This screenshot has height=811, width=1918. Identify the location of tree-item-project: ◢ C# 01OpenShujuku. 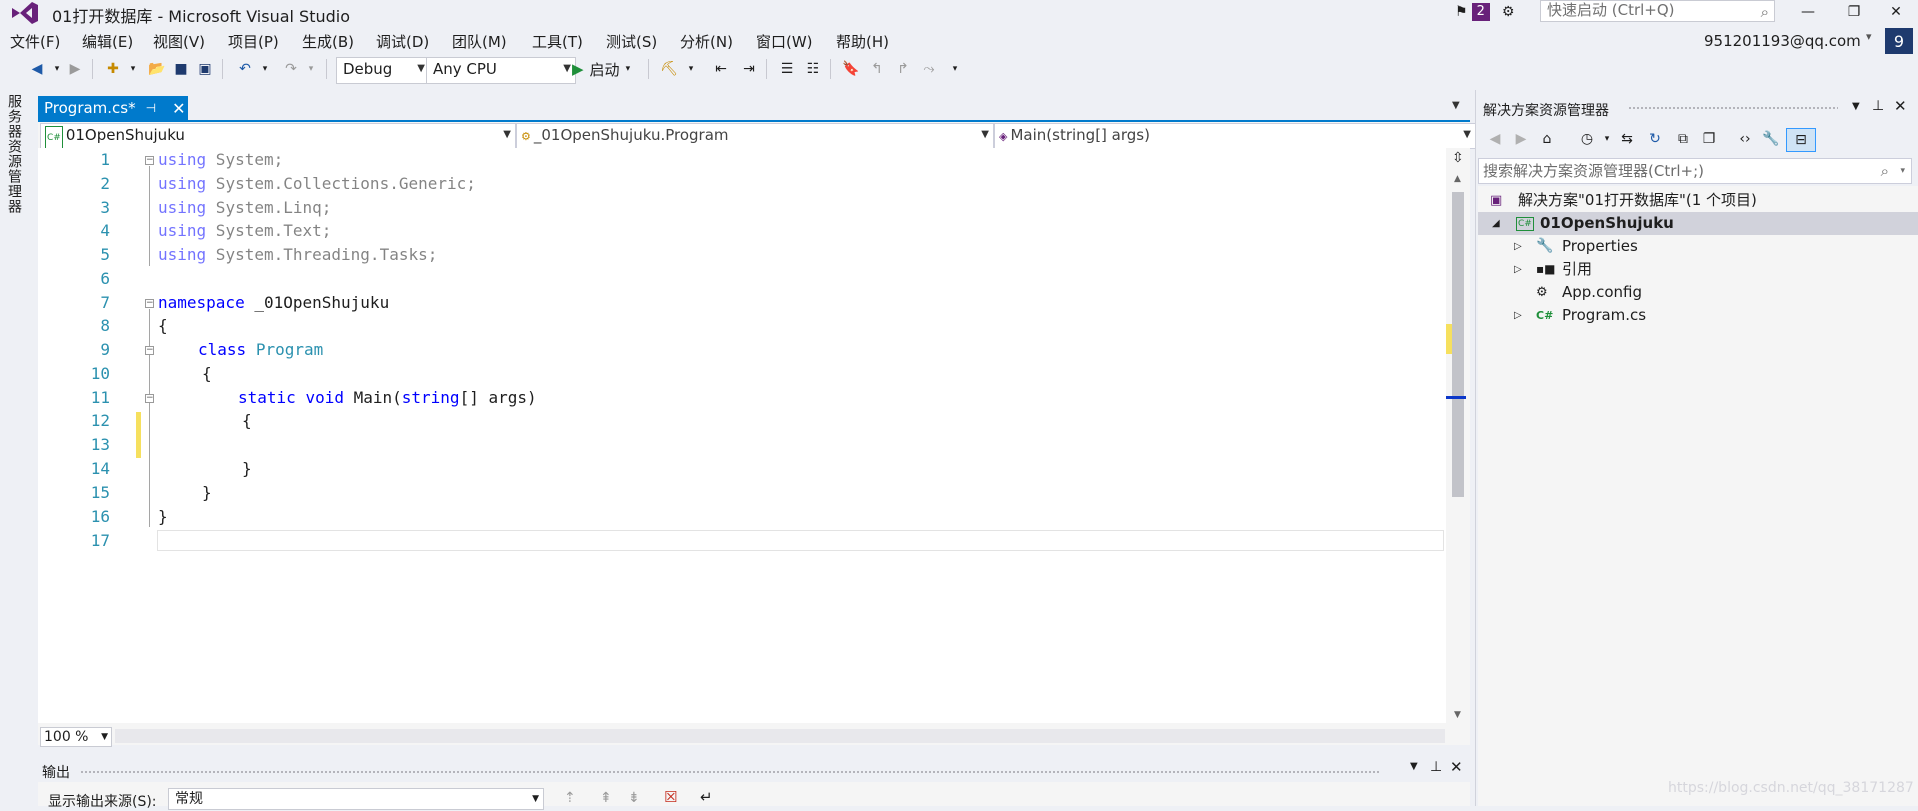
(1698, 223).